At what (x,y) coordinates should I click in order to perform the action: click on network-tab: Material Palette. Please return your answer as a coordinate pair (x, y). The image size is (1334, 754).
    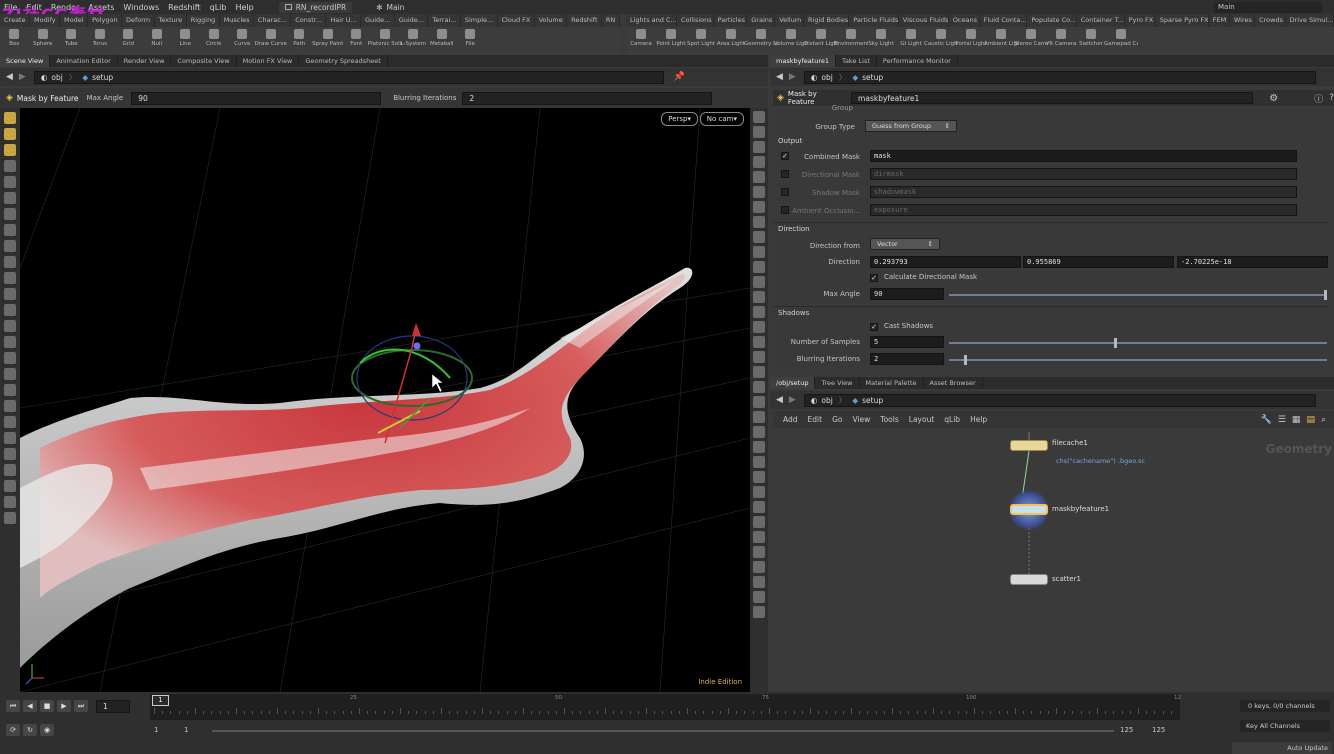
    Looking at the image, I should click on (892, 383).